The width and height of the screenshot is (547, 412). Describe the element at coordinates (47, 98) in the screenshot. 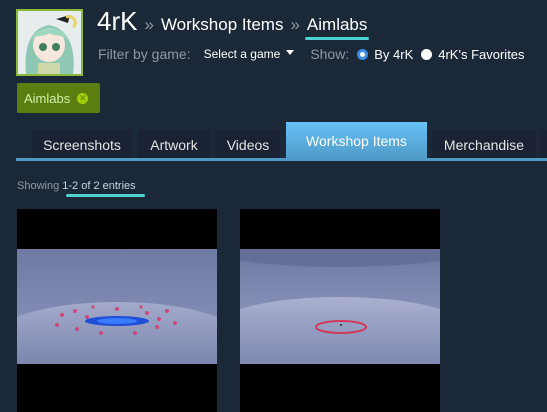

I see `filter-tag-label: Aimlabs` at that location.